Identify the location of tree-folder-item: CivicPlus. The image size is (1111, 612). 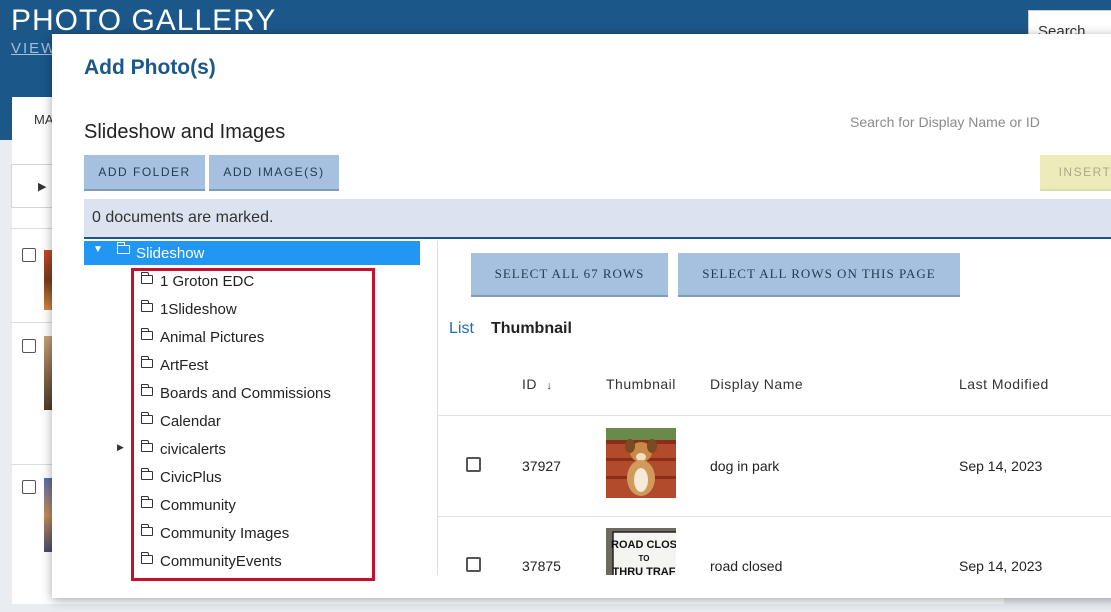
(252, 478).